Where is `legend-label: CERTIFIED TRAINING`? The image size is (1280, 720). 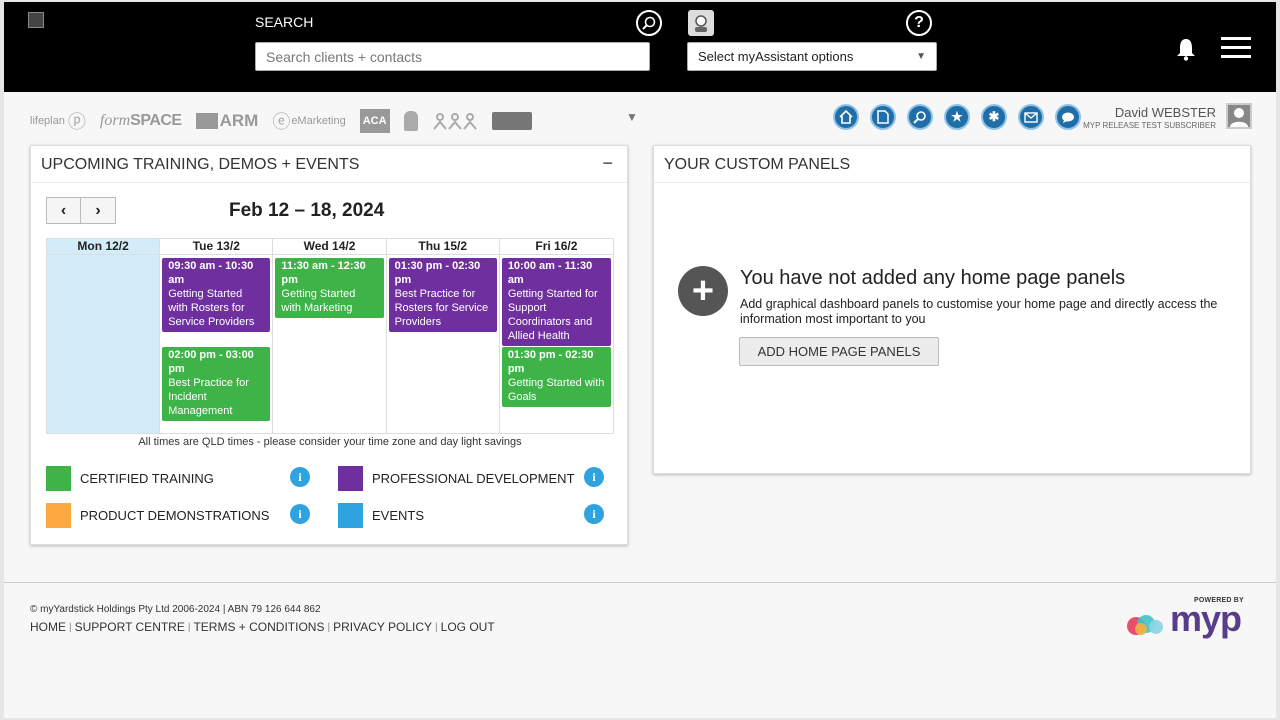 legend-label: CERTIFIED TRAINING is located at coordinates (147, 478).